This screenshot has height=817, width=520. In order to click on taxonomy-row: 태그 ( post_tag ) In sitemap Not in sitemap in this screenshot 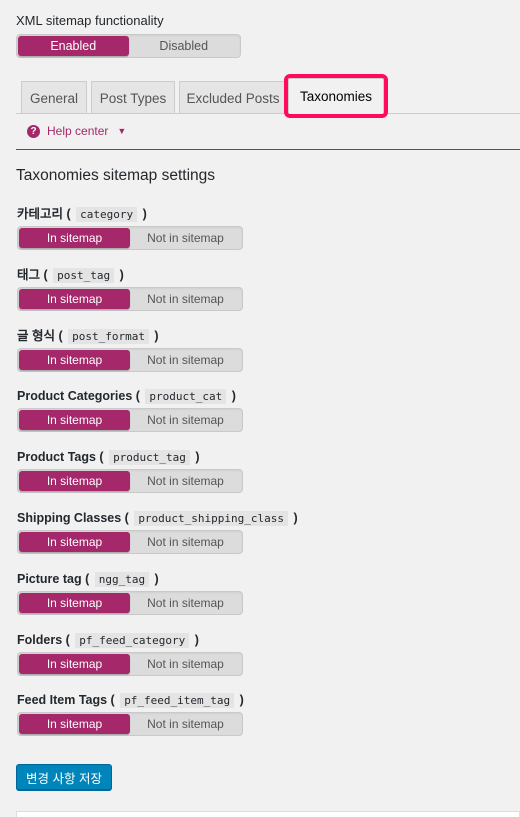, I will do `click(267, 288)`.